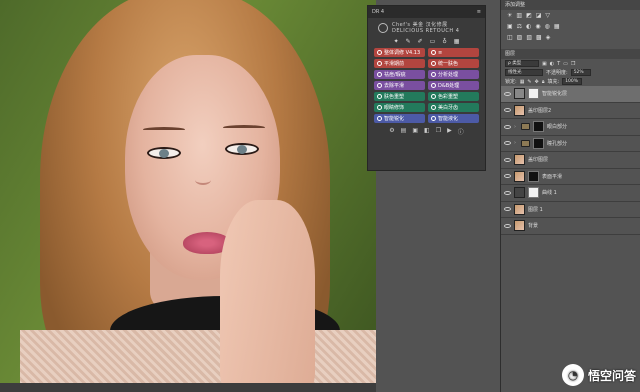  What do you see at coordinates (529, 15) in the screenshot?
I see `curves-icon: ◩` at bounding box center [529, 15].